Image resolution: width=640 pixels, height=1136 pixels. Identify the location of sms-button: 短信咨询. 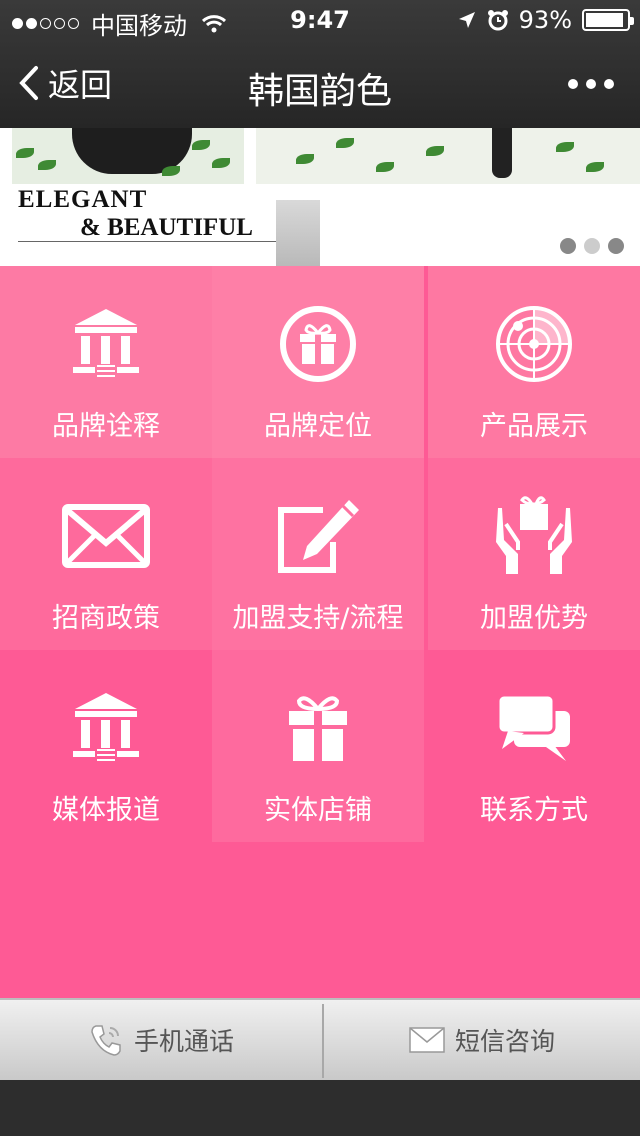
(482, 1040).